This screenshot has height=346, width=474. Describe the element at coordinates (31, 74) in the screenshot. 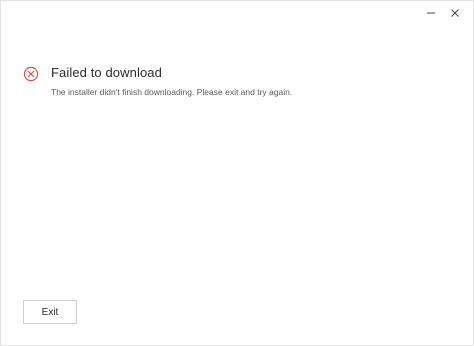

I see `error-circle-x-icon` at that location.